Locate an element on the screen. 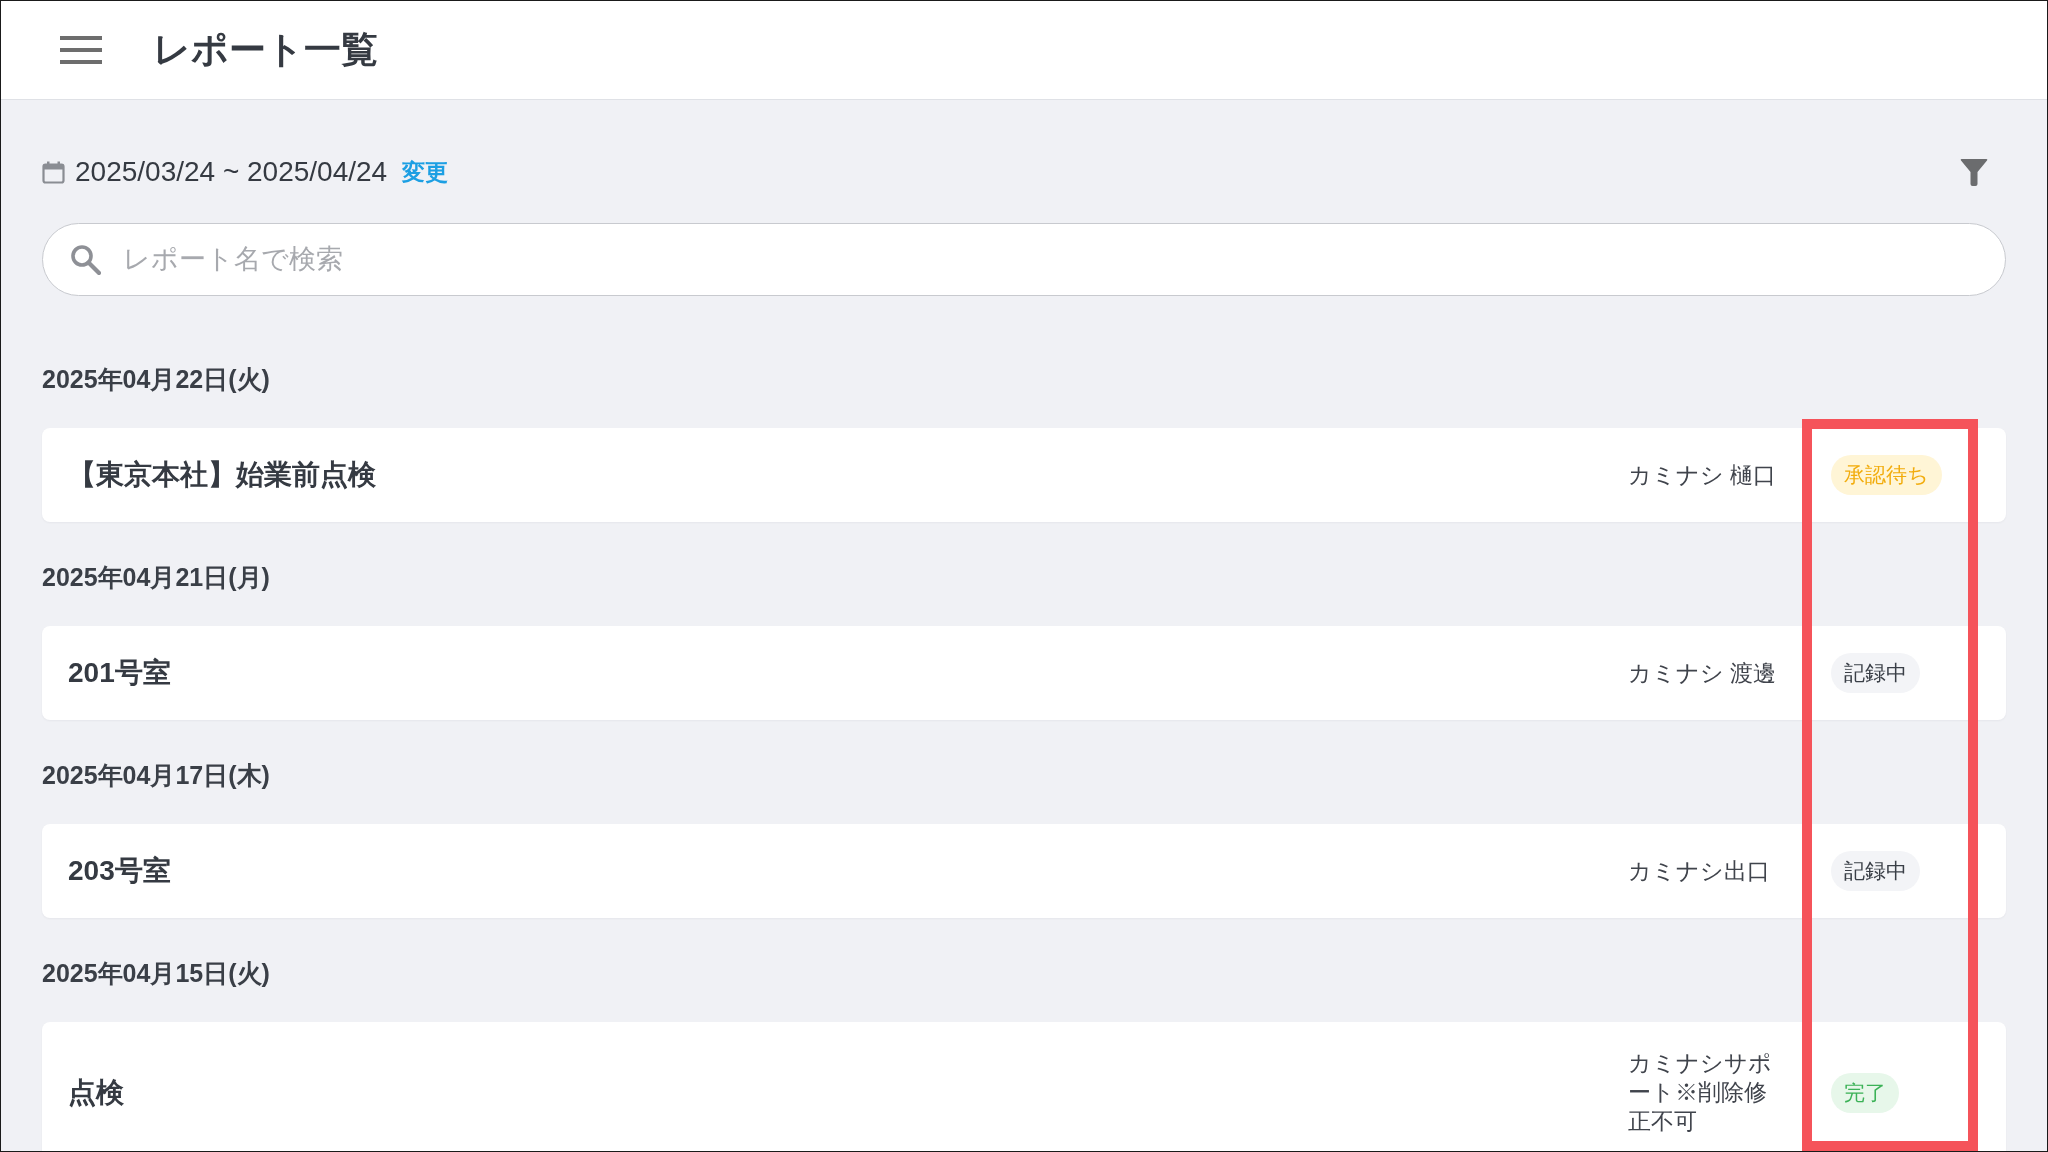 The width and height of the screenshot is (2048, 1152). menu-icon is located at coordinates (81, 50).